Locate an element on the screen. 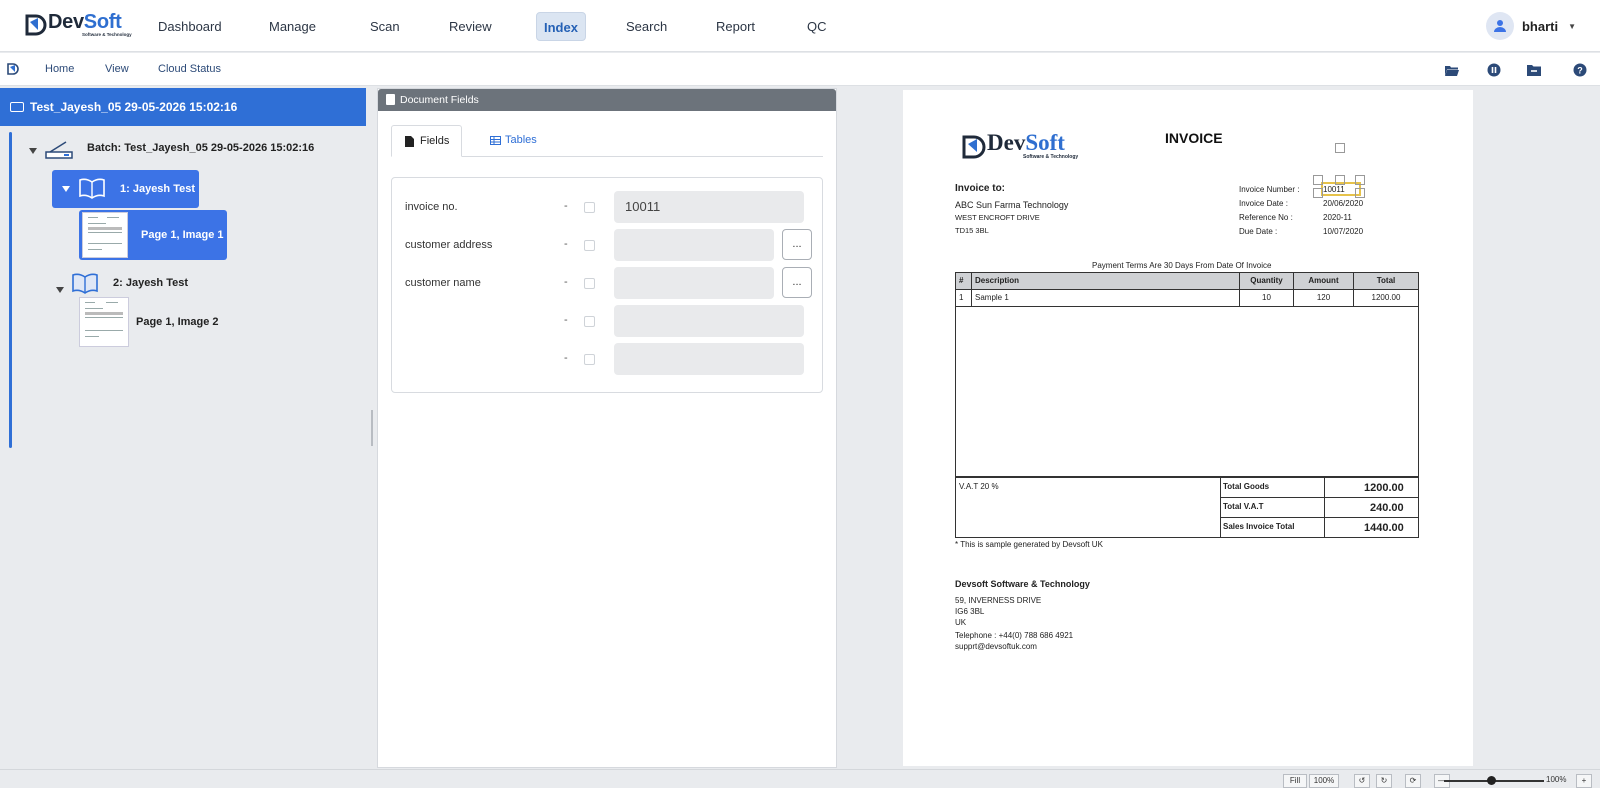 The width and height of the screenshot is (1600, 788). table-icon is located at coordinates (495, 140).